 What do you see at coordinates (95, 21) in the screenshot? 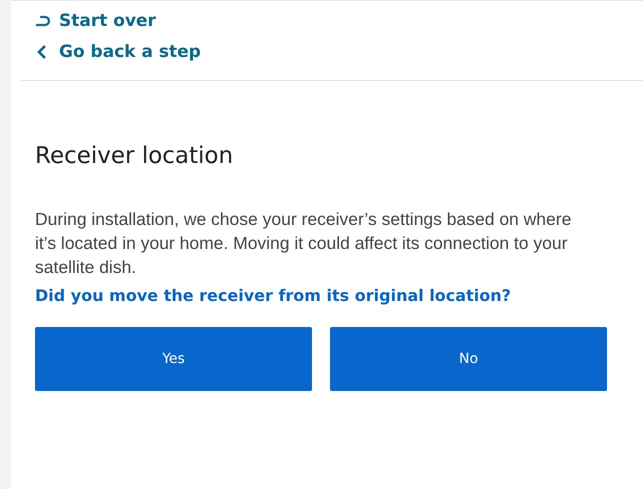
I see `nav-link: Start over` at bounding box center [95, 21].